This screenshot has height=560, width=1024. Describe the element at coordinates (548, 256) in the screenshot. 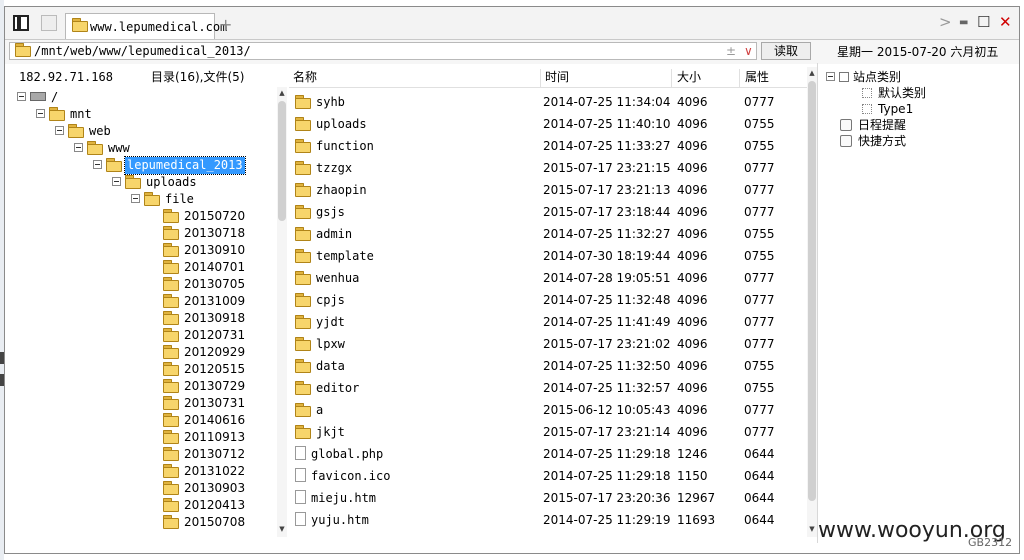

I see `file-row: template 2014-07-30 18:19:44 4096 0755` at that location.